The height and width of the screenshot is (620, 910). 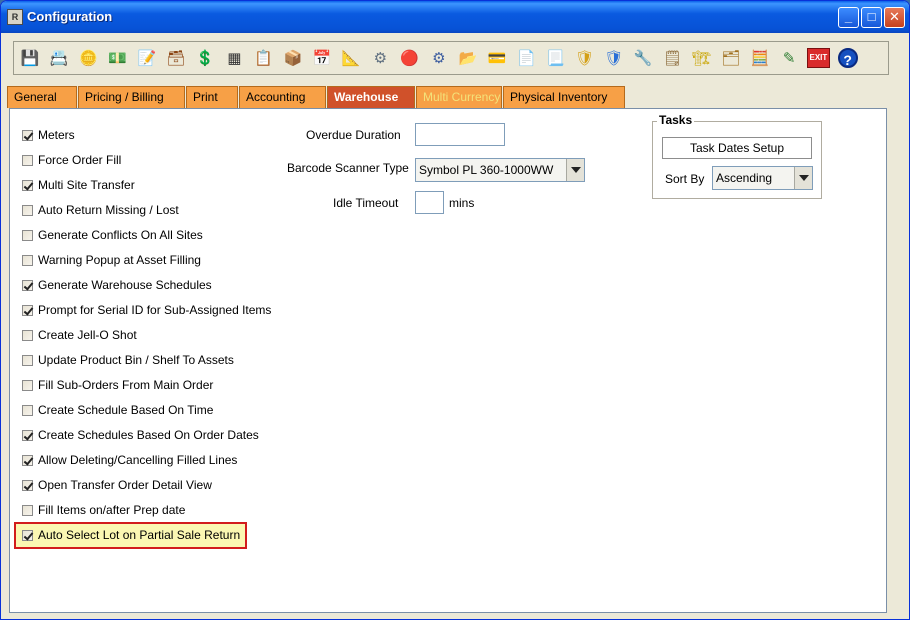 I want to click on ruler-button: 📐, so click(x=351, y=58).